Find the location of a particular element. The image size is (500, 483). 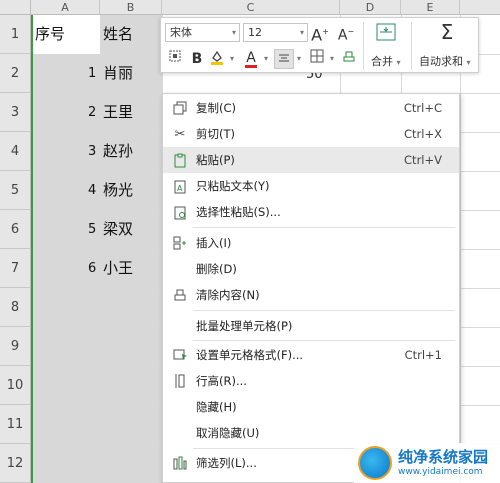

row-header-4: 4 is located at coordinates (15, 151).